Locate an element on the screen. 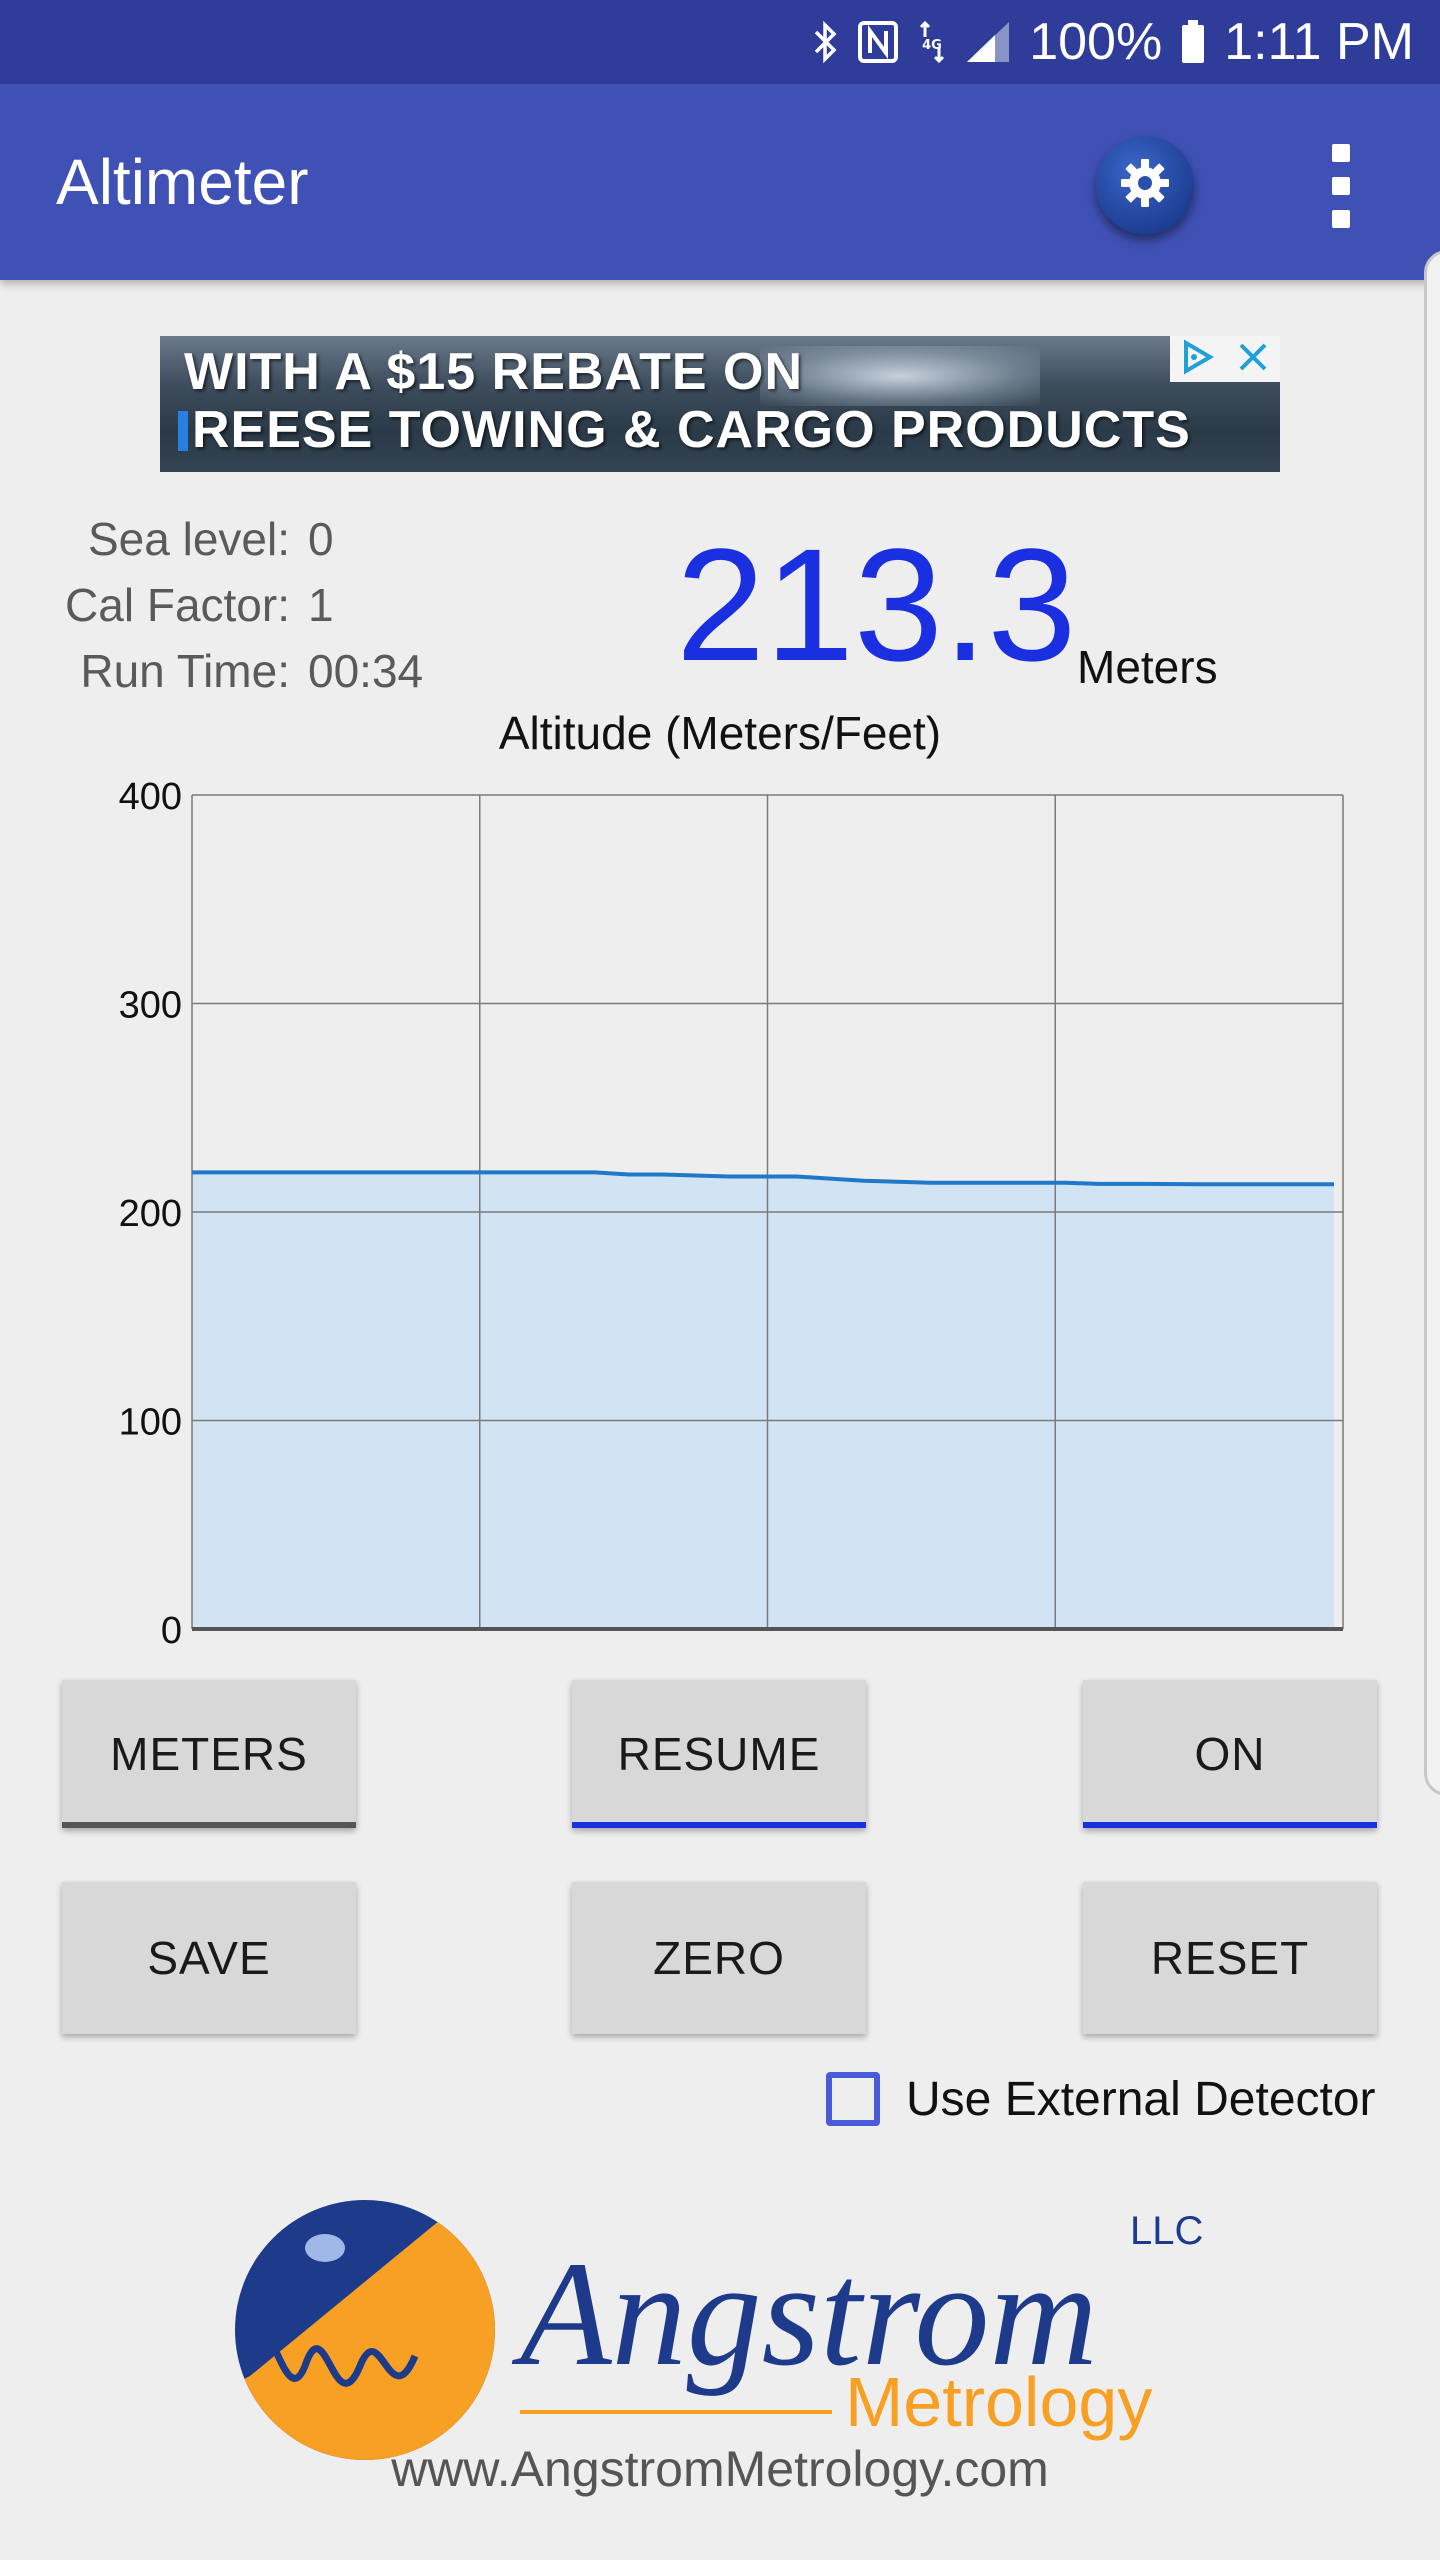 The width and height of the screenshot is (1440, 2560). clock: 1:11 PM is located at coordinates (1319, 42).